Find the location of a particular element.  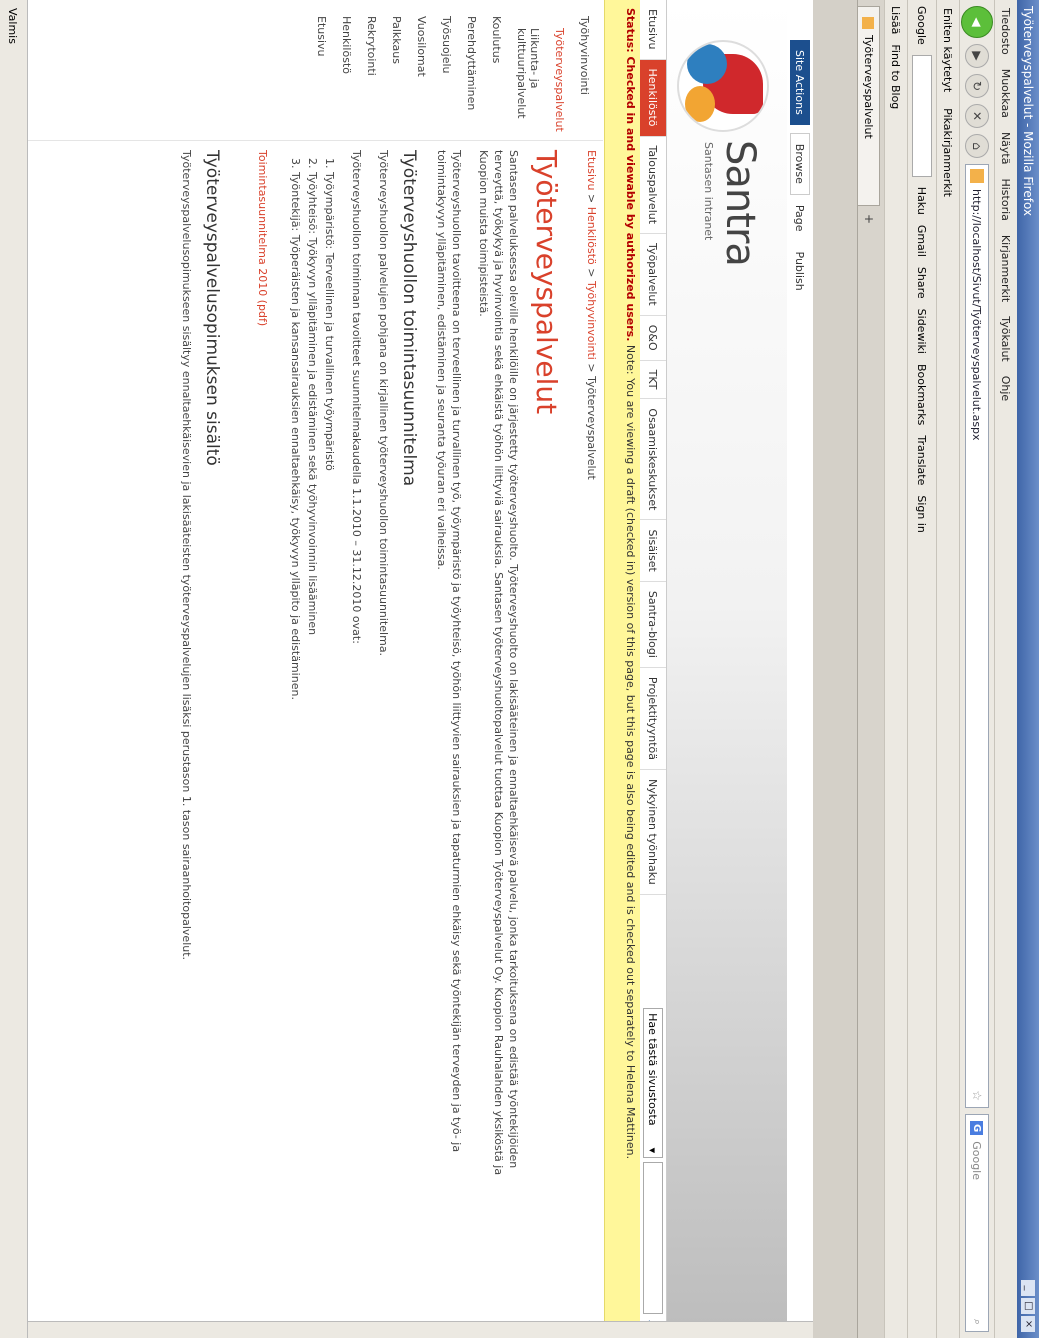

topnav-tyopalvelut: Työpalvelut is located at coordinates (653, 275).